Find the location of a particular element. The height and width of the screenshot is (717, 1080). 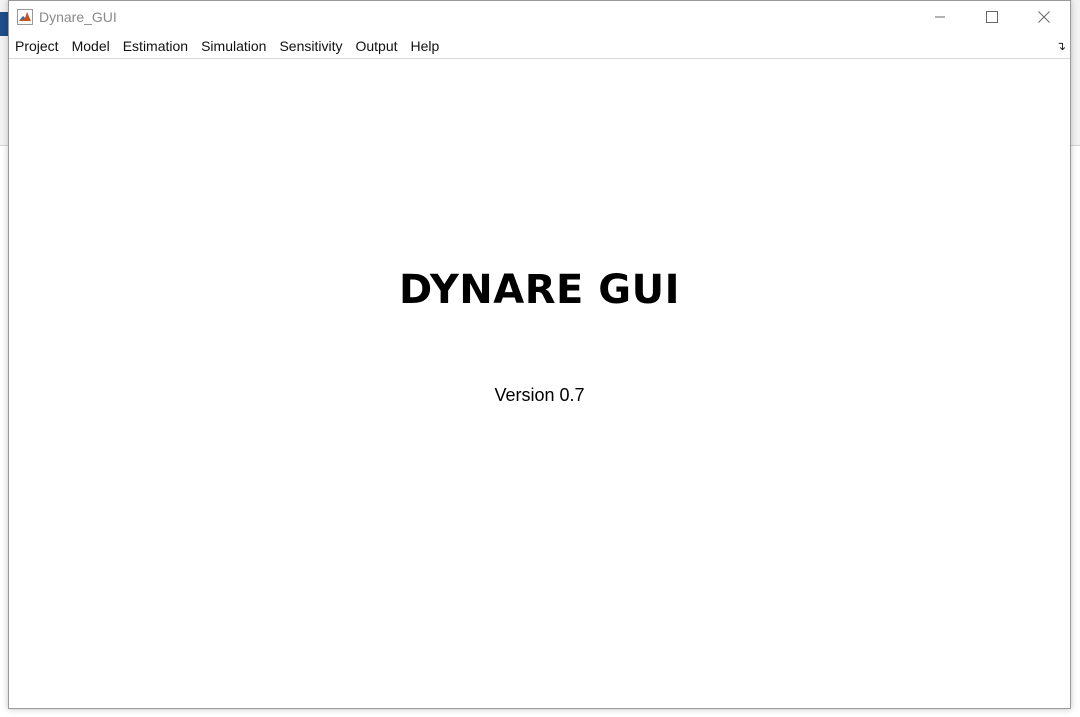

maximize-icon is located at coordinates (992, 17).